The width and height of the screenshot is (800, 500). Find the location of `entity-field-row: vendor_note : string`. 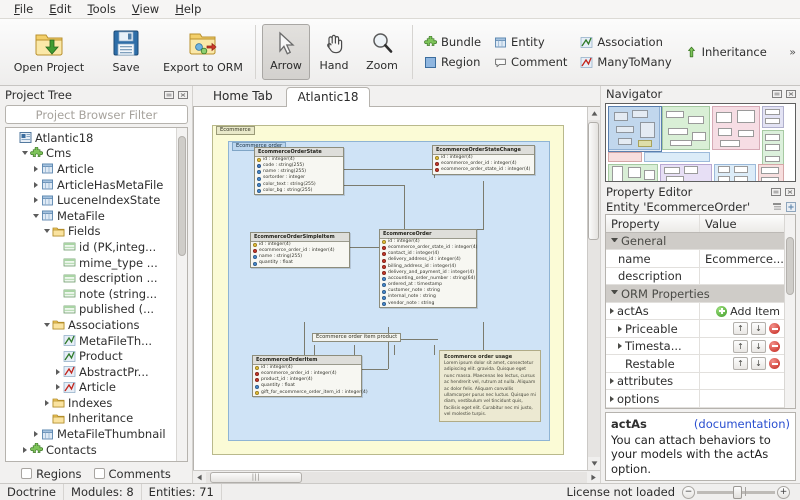

entity-field-row: vendor_note : string is located at coordinates (428, 304).